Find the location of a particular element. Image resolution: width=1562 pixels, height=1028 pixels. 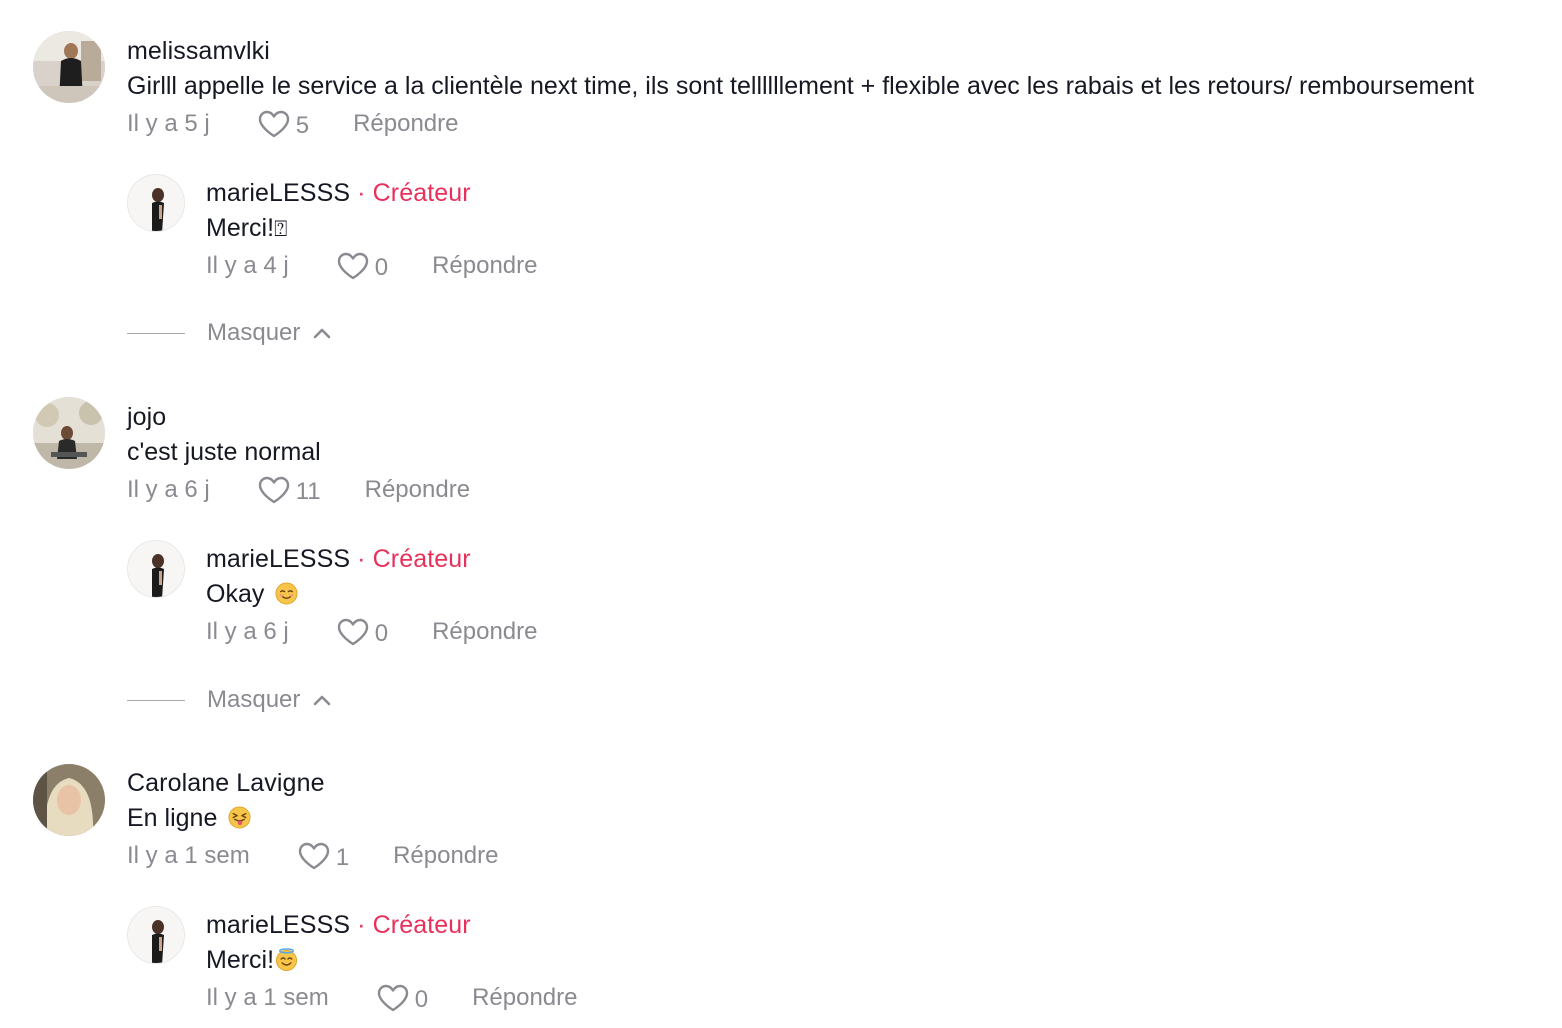

username: Carolane Lavigne is located at coordinates (226, 783).